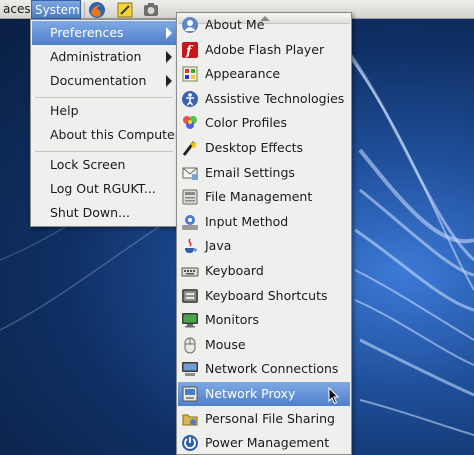 The height and width of the screenshot is (455, 474). I want to click on email-settings-icon, so click(190, 173).